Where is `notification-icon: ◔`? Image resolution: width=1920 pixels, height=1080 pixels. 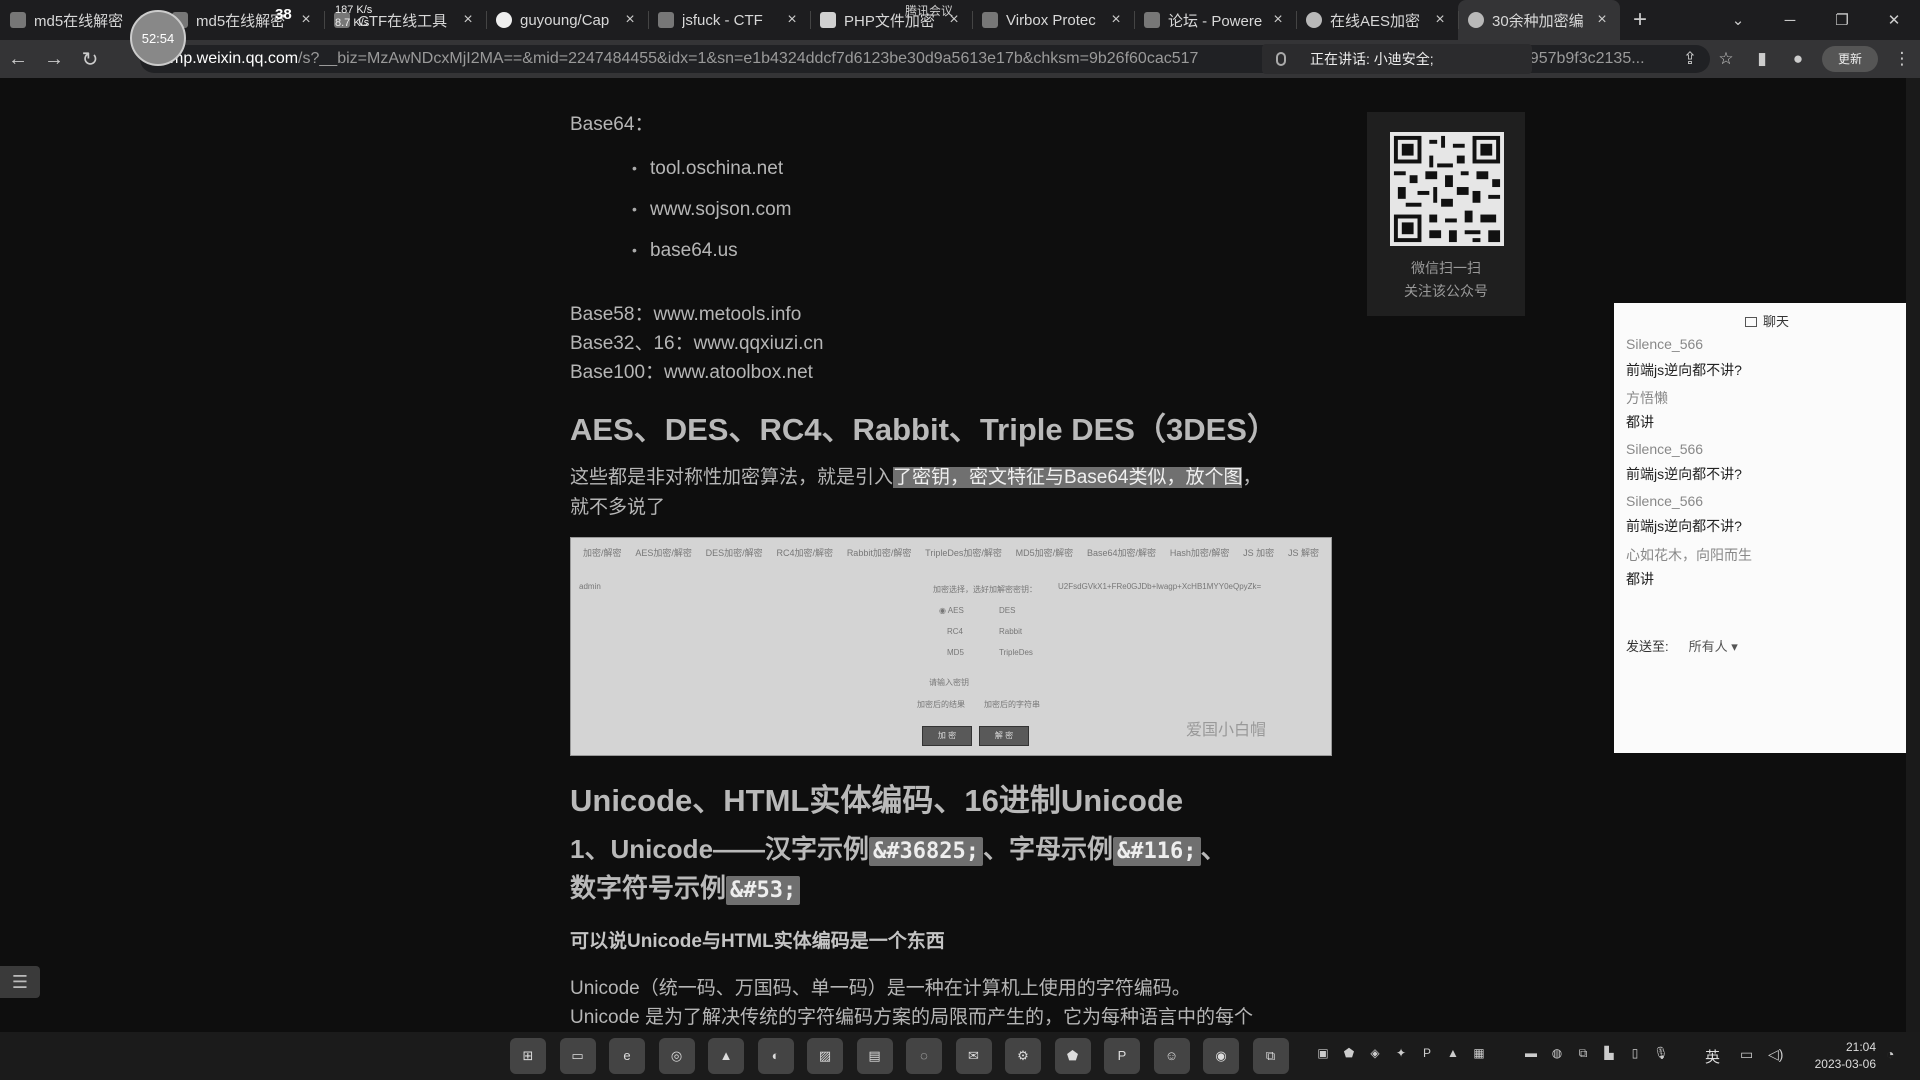
notification-icon: ◔ is located at coordinates (1890, 1054).